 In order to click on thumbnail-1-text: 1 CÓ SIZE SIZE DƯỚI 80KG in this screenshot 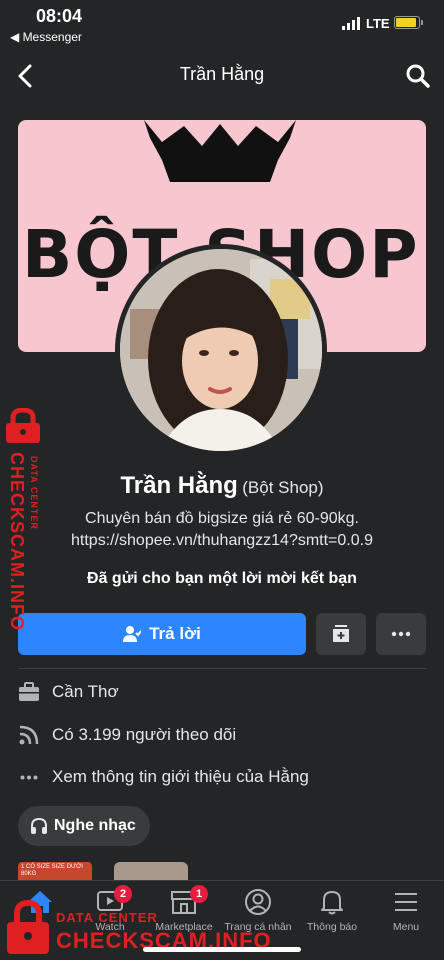, I will do `click(52, 870)`.